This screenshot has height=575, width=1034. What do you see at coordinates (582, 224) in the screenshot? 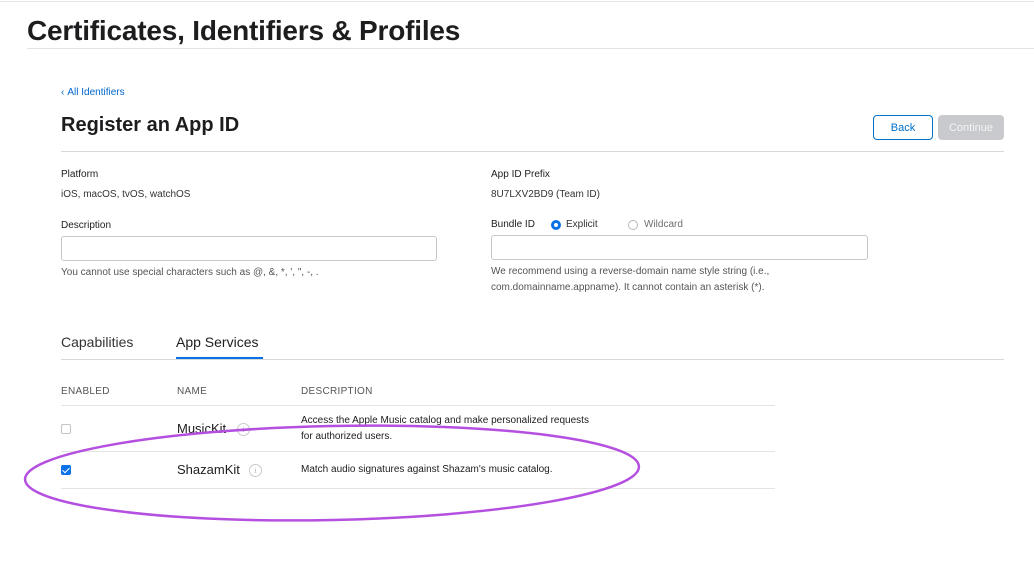
I see `explicit-radio-label: Explicit` at bounding box center [582, 224].